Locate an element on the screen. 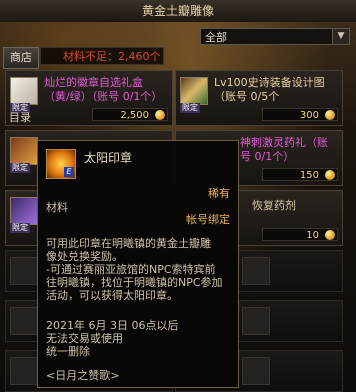  tooltip-expiry-line: 统一删除 is located at coordinates (68, 351).